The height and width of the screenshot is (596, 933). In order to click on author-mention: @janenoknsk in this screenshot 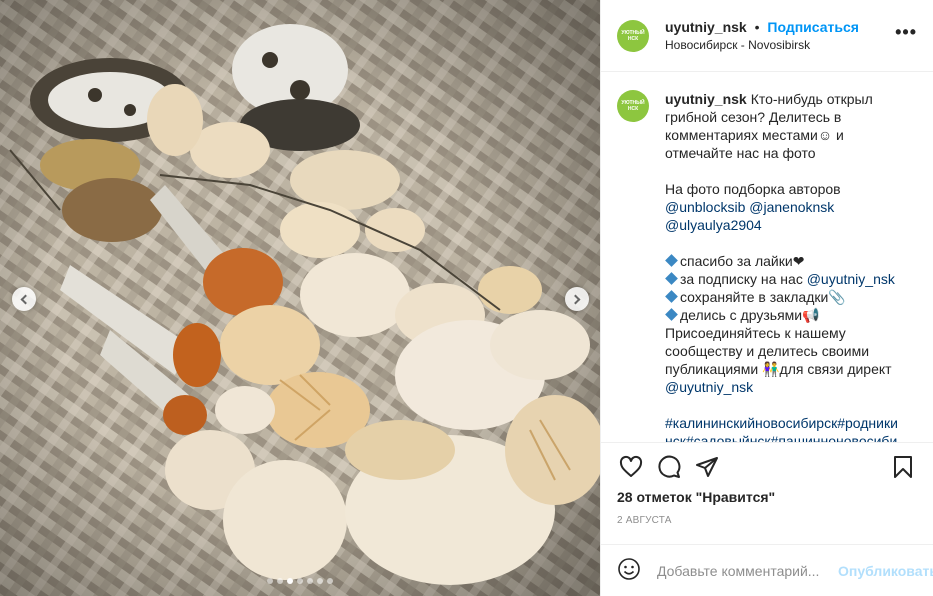, I will do `click(791, 207)`.